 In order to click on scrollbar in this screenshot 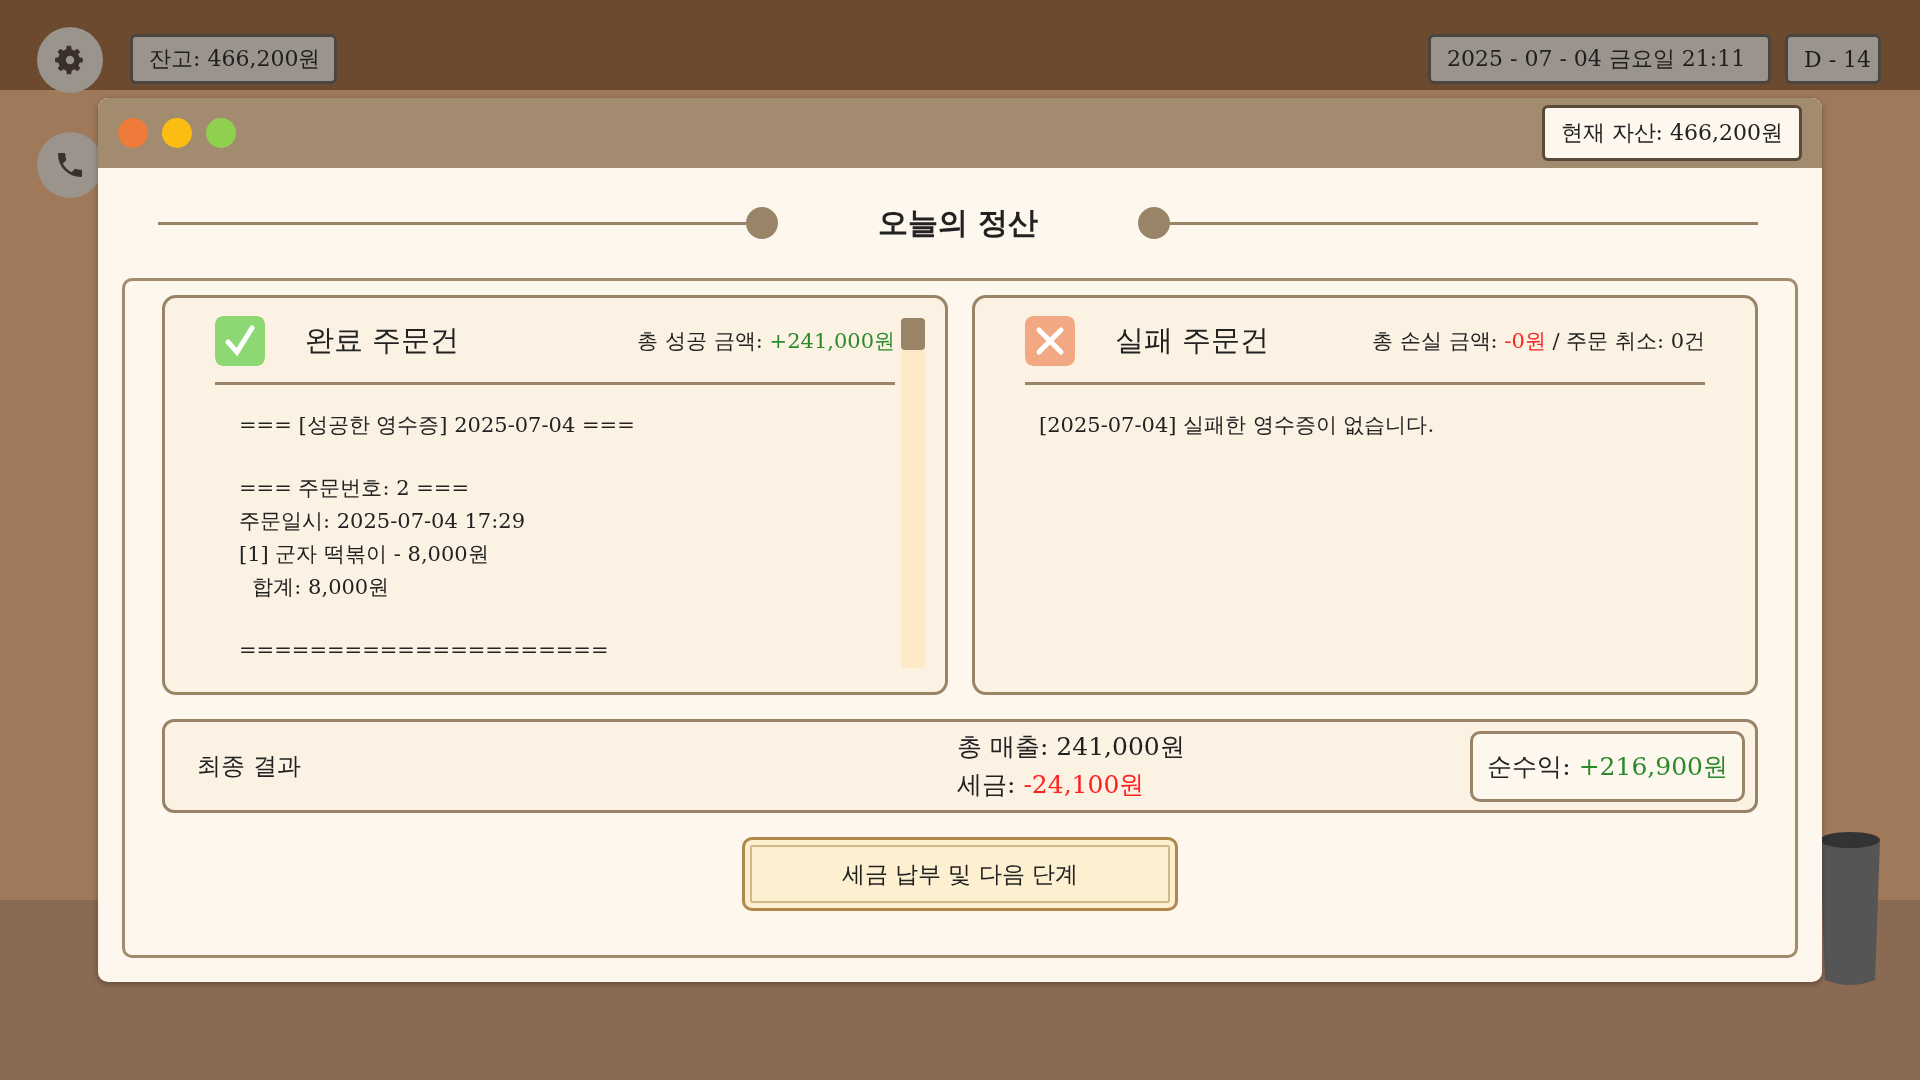, I will do `click(913, 493)`.